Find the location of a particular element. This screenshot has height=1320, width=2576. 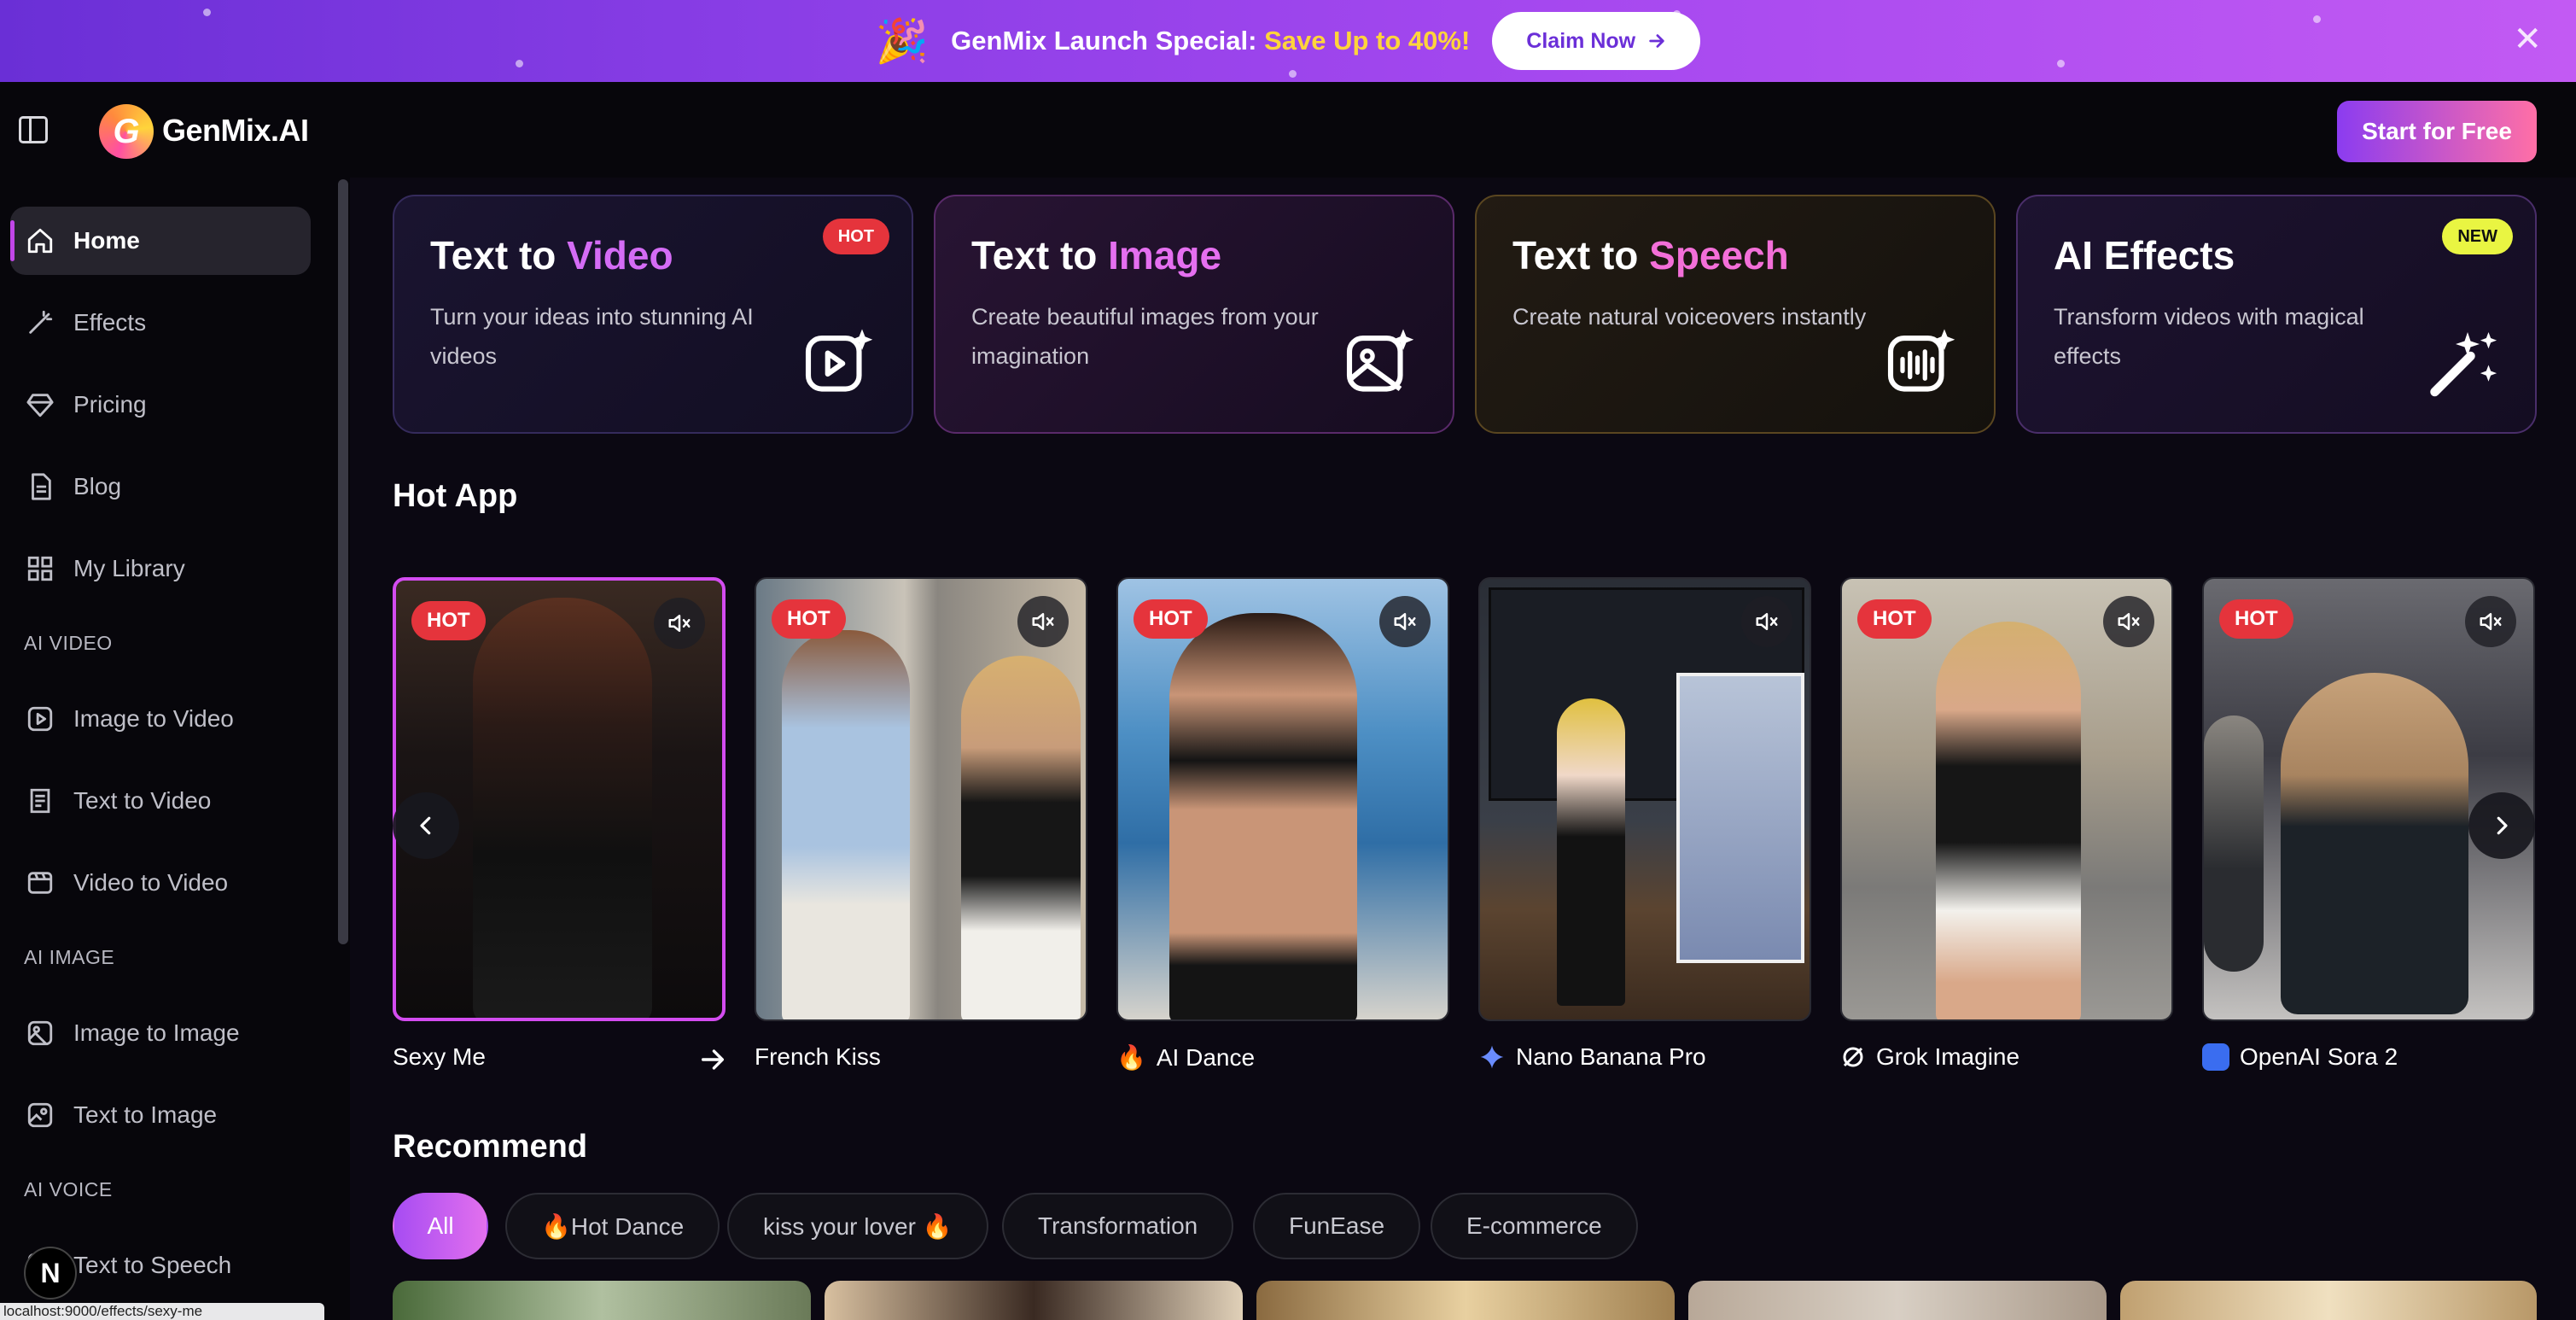

app-card-grok-imagine: HOT is located at coordinates (2006, 799).